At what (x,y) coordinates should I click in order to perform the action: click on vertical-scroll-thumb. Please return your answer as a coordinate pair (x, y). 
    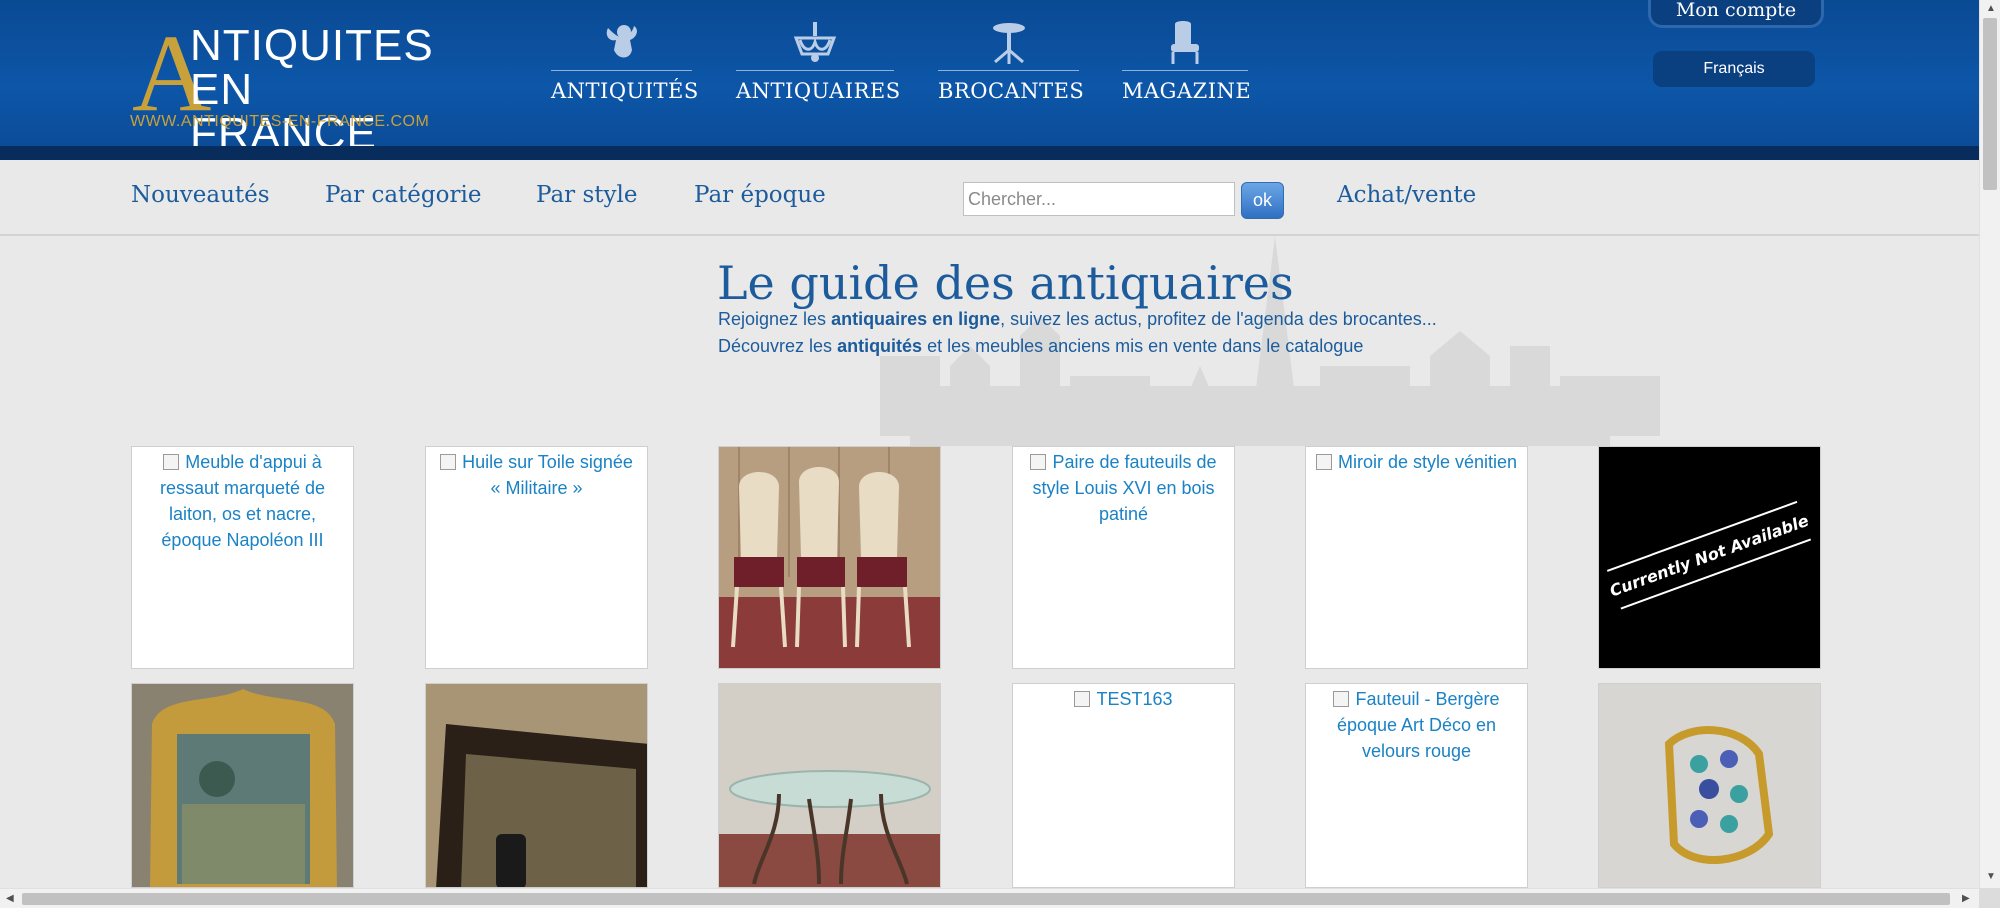
    Looking at the image, I should click on (1990, 104).